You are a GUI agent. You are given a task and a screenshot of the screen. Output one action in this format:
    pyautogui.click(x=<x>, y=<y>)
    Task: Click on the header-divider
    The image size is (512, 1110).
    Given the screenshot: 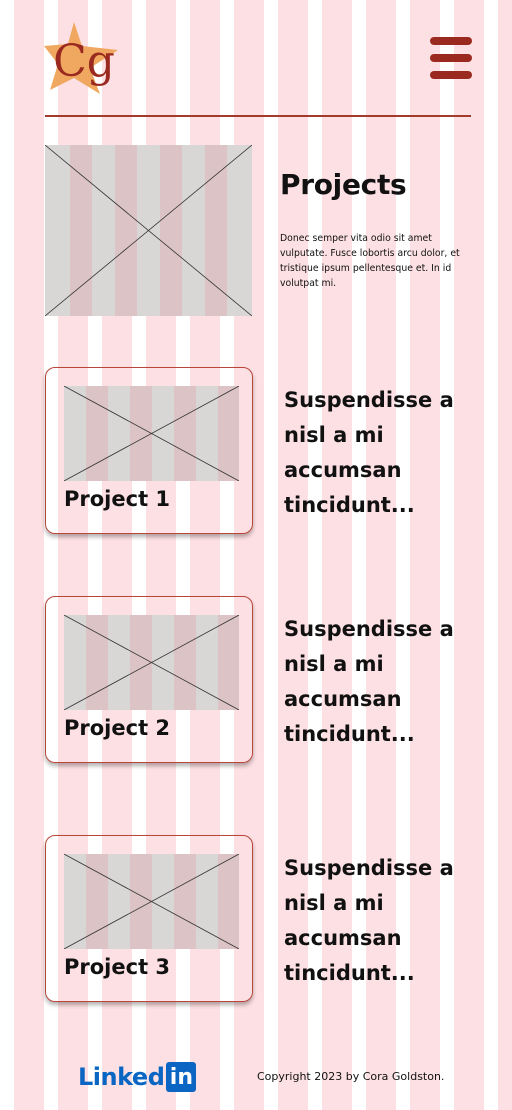 What is the action you would take?
    pyautogui.click(x=258, y=116)
    